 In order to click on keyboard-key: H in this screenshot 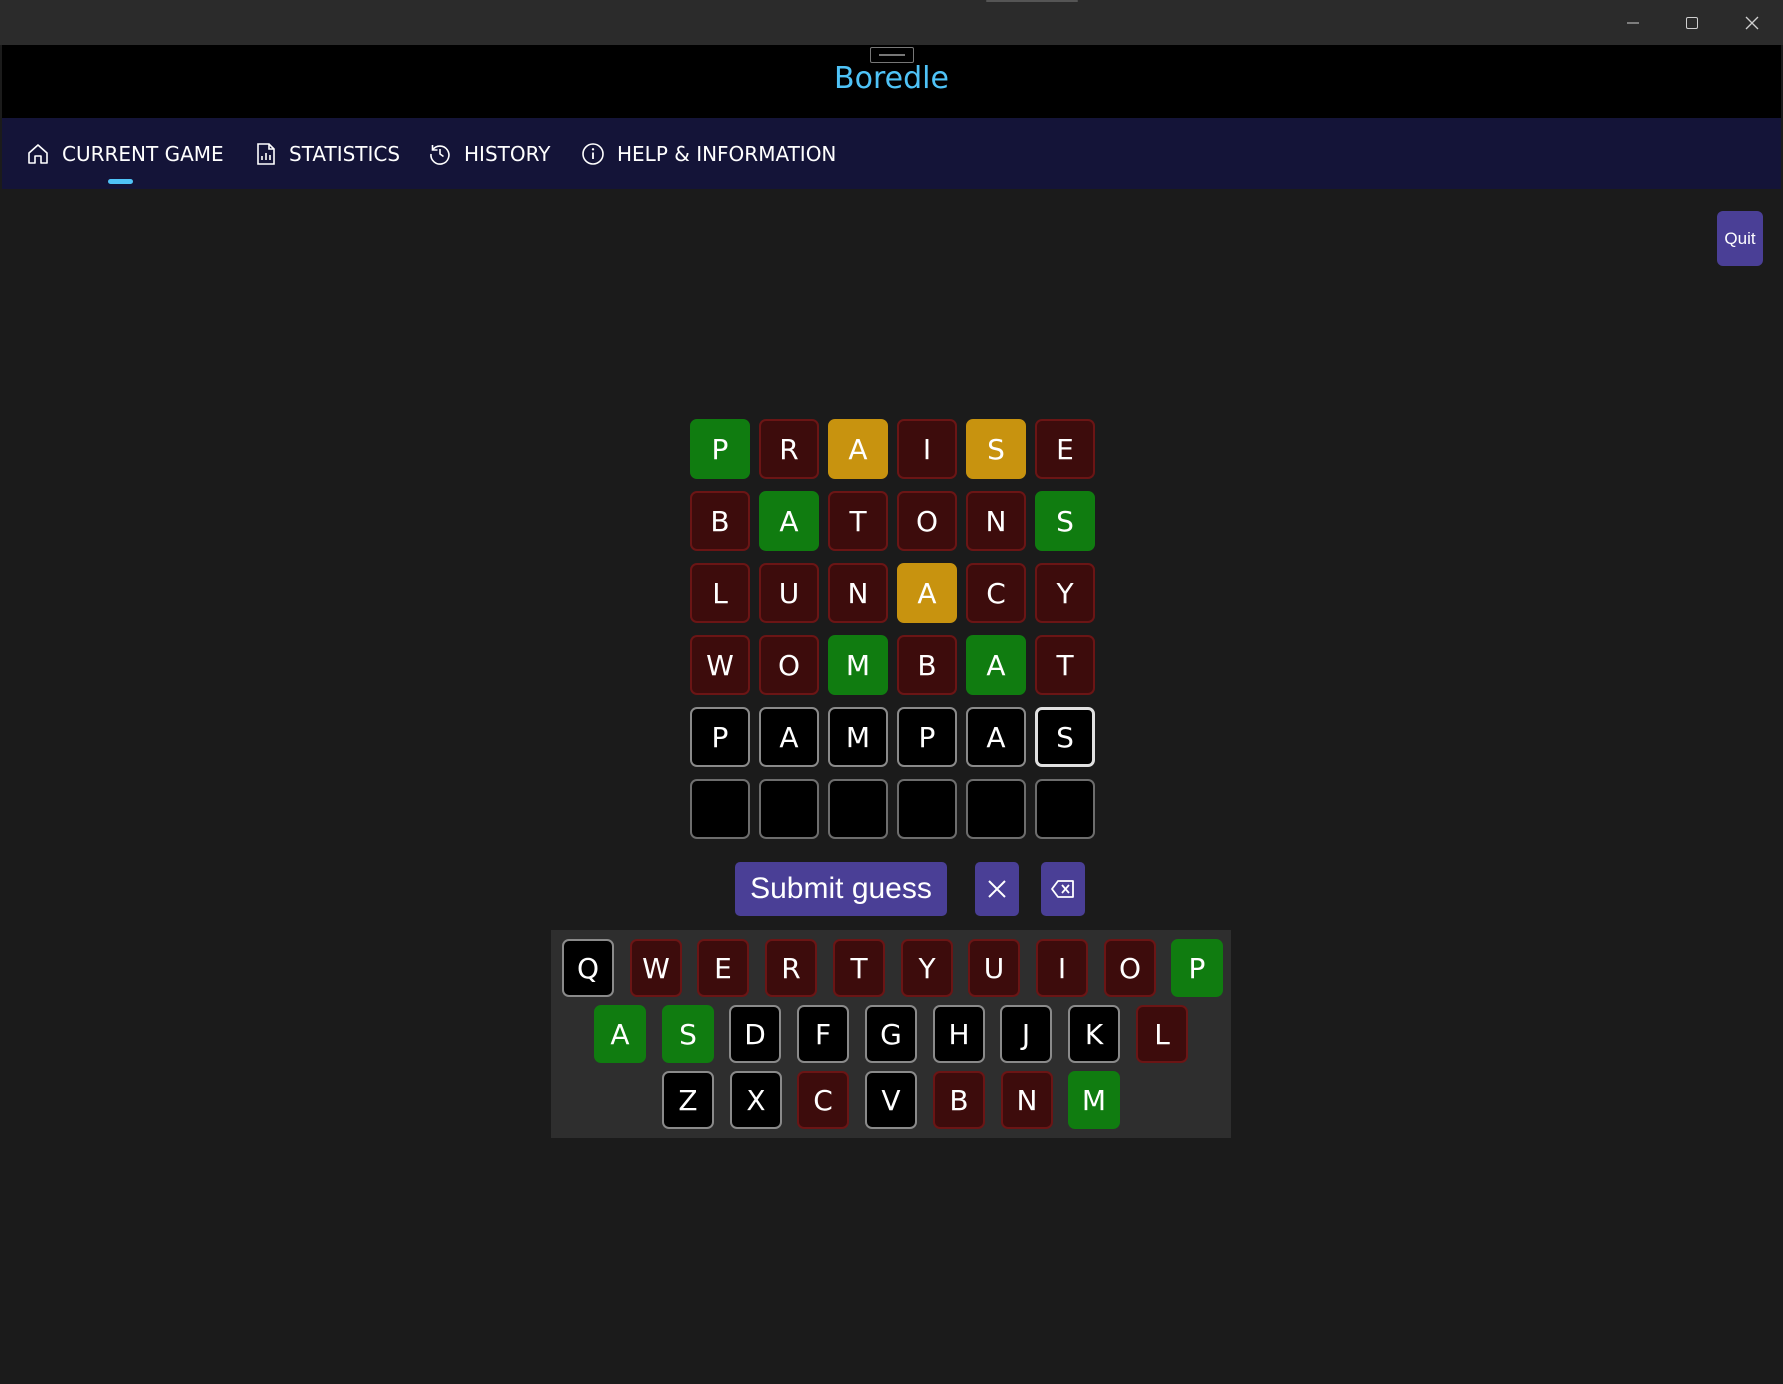, I will do `click(959, 1034)`.